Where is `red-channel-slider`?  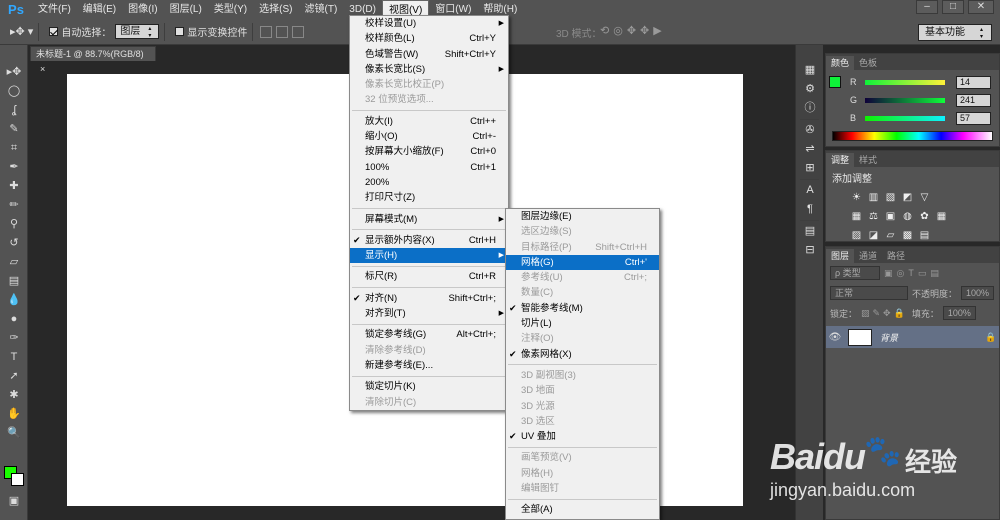 red-channel-slider is located at coordinates (905, 82).